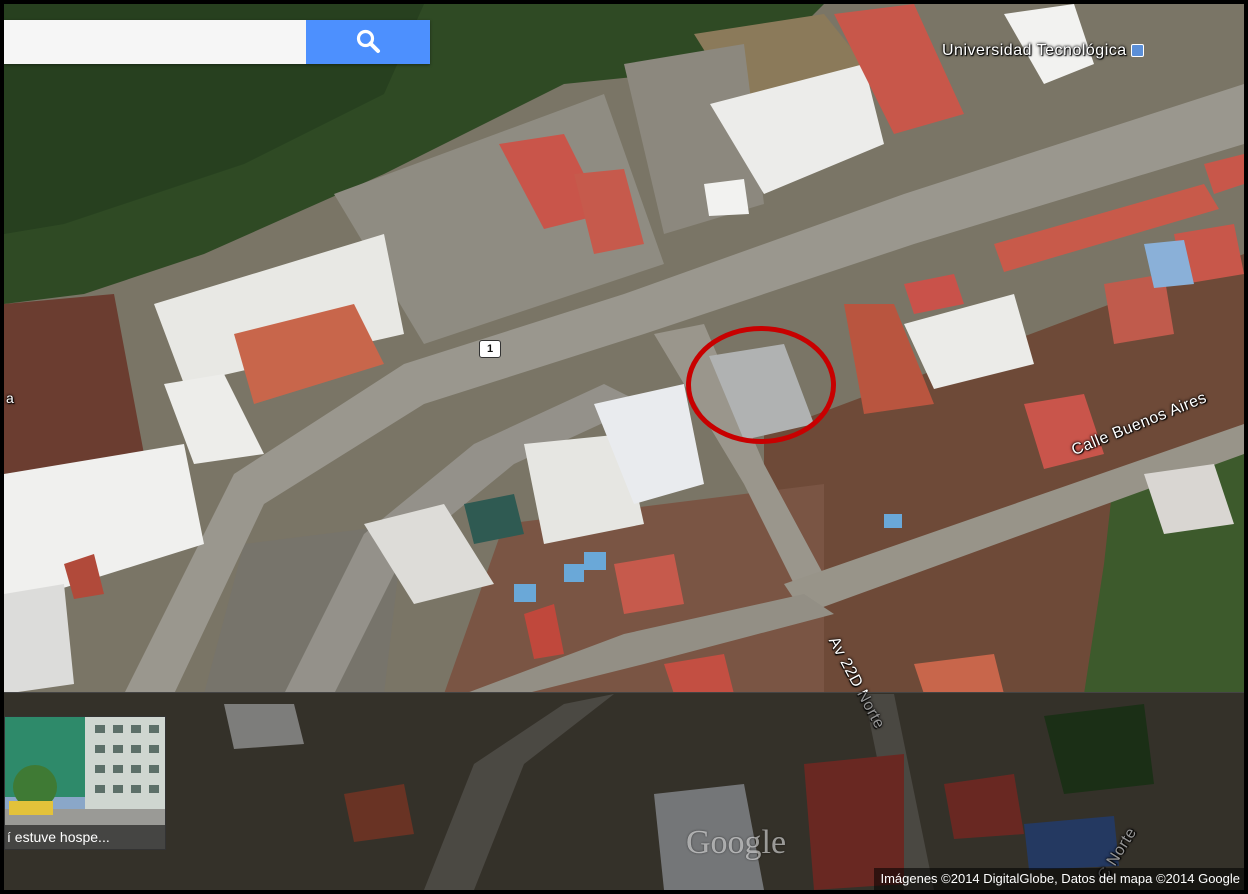  What do you see at coordinates (10, 398) in the screenshot?
I see `street-label-fragment: a` at bounding box center [10, 398].